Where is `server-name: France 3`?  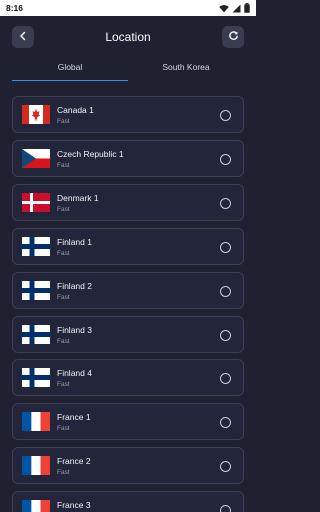 server-name: France 3 is located at coordinates (74, 505).